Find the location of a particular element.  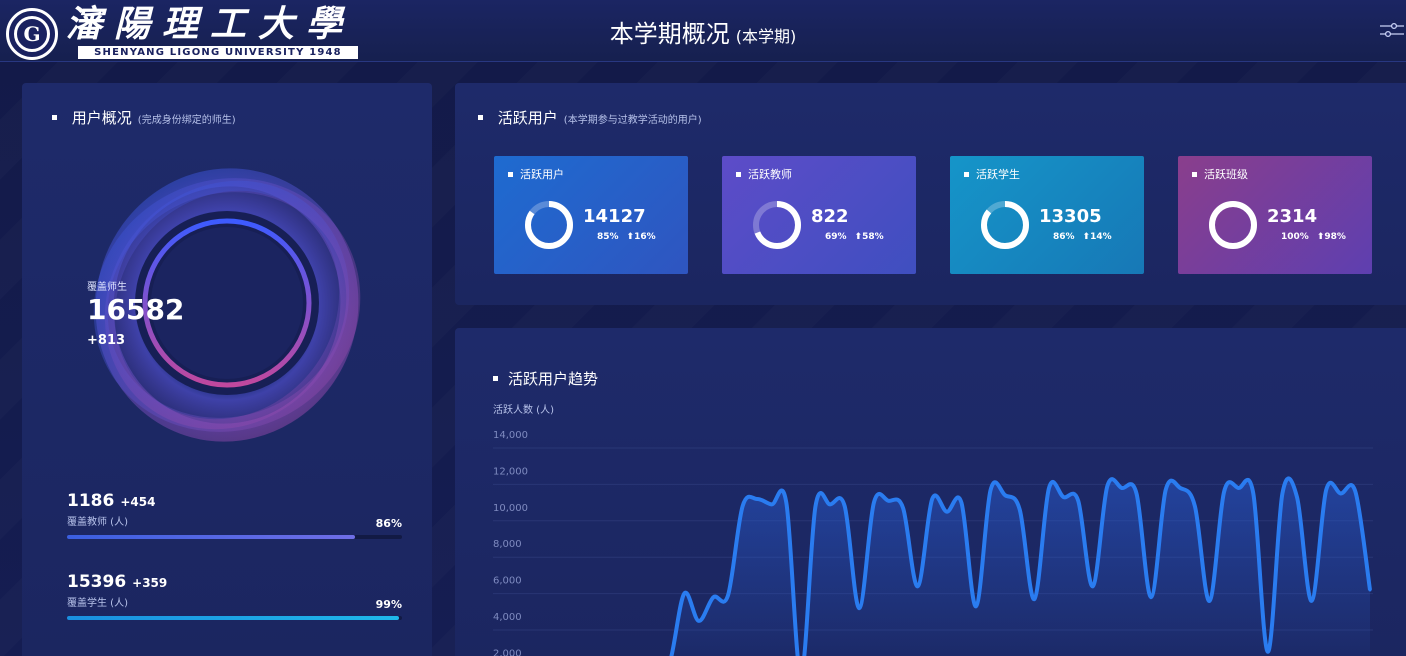

active-card-donut-arc is located at coordinates (1233, 225).